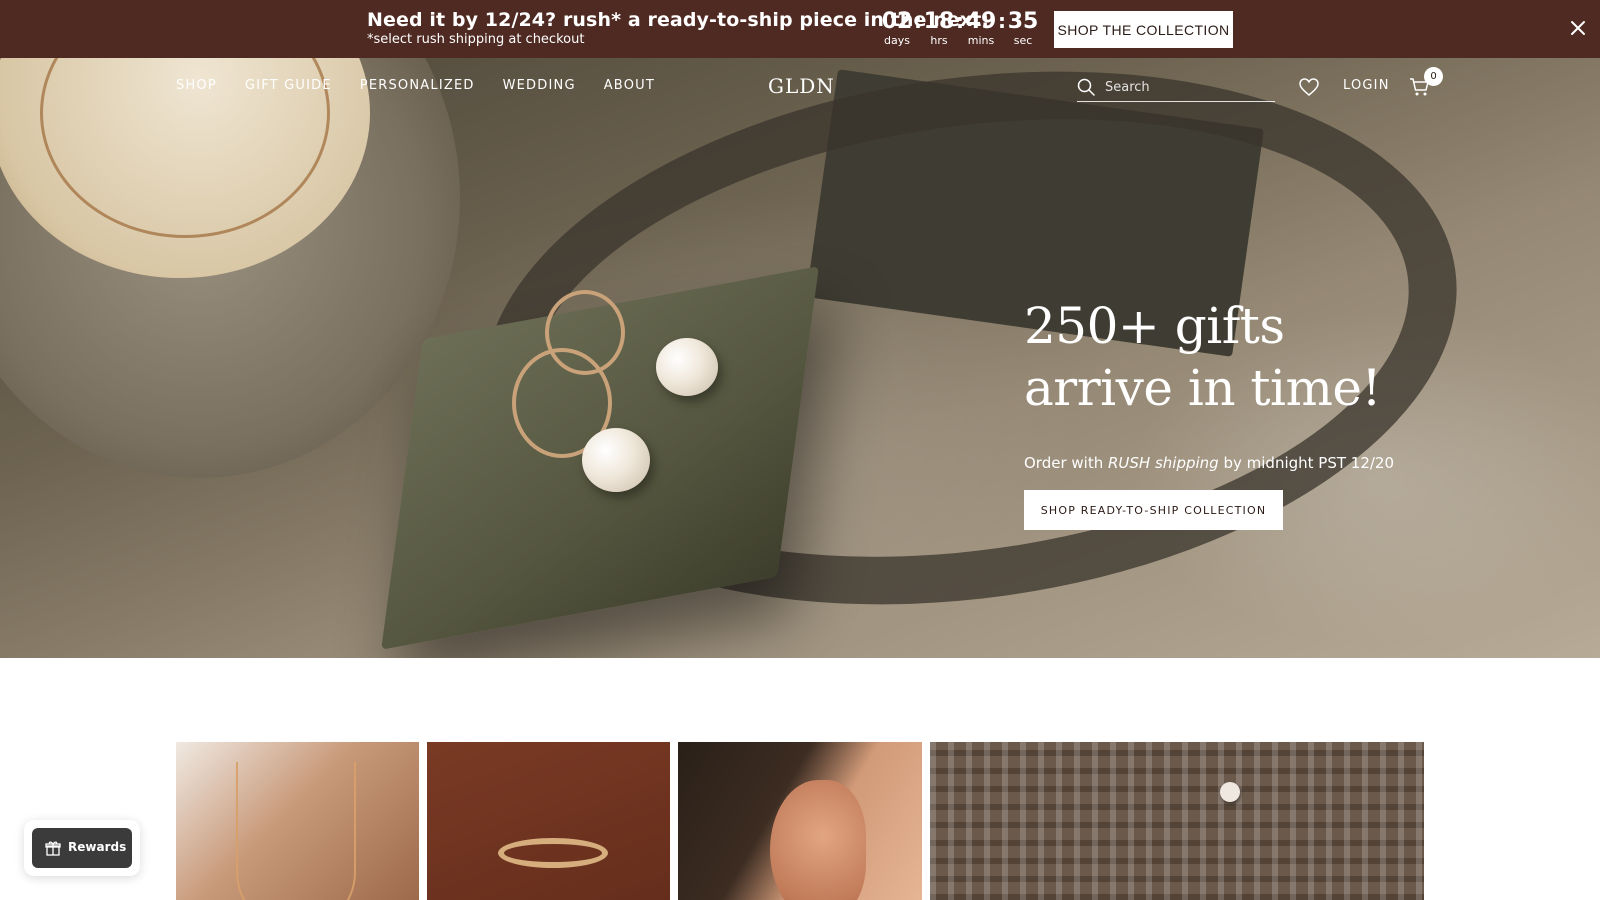 The width and height of the screenshot is (1600, 900). I want to click on tile-earrings, so click(800, 821).